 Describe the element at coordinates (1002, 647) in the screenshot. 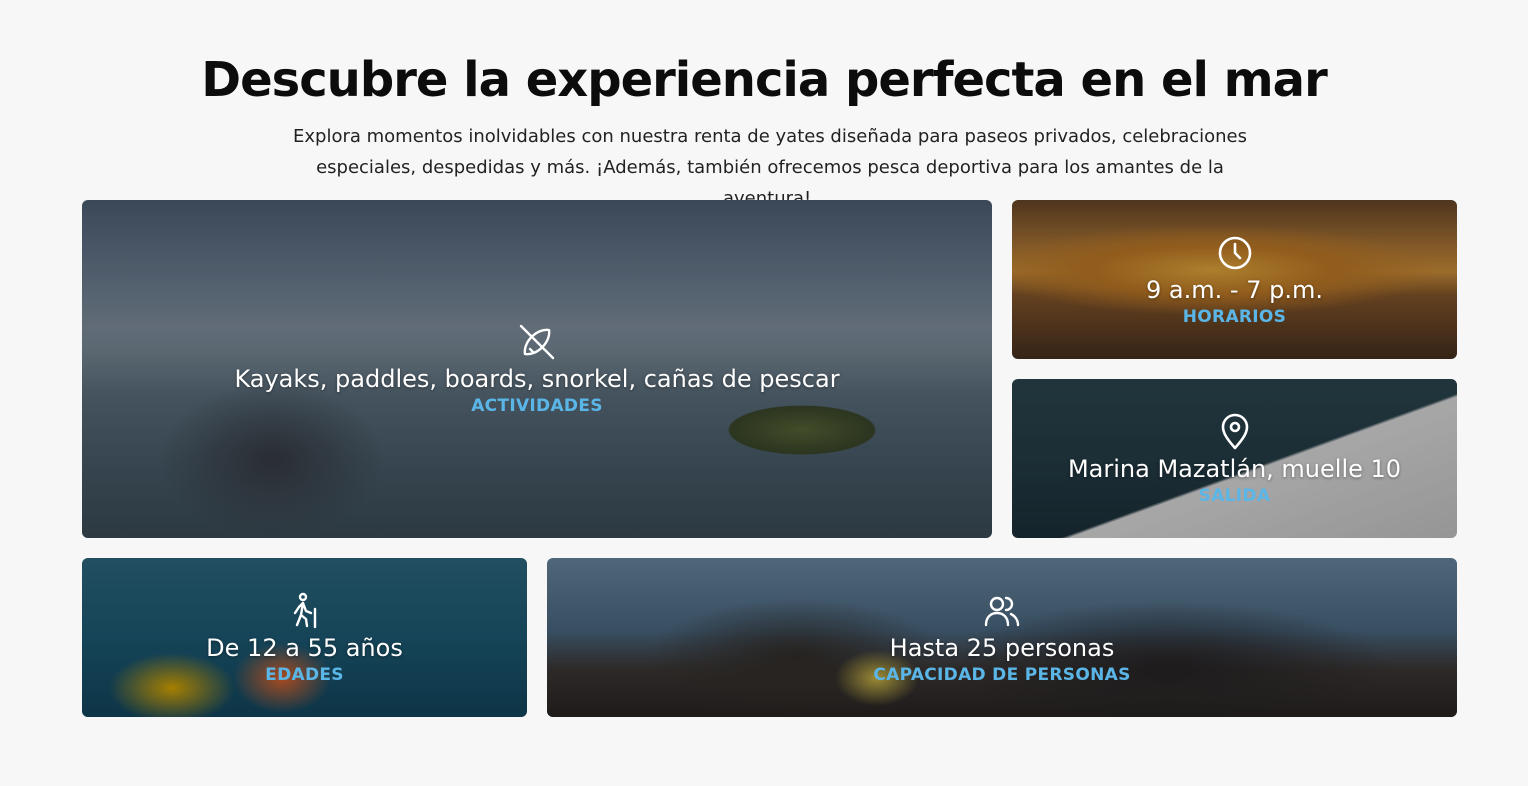

I see `card-value: Hasta 25 personas` at that location.